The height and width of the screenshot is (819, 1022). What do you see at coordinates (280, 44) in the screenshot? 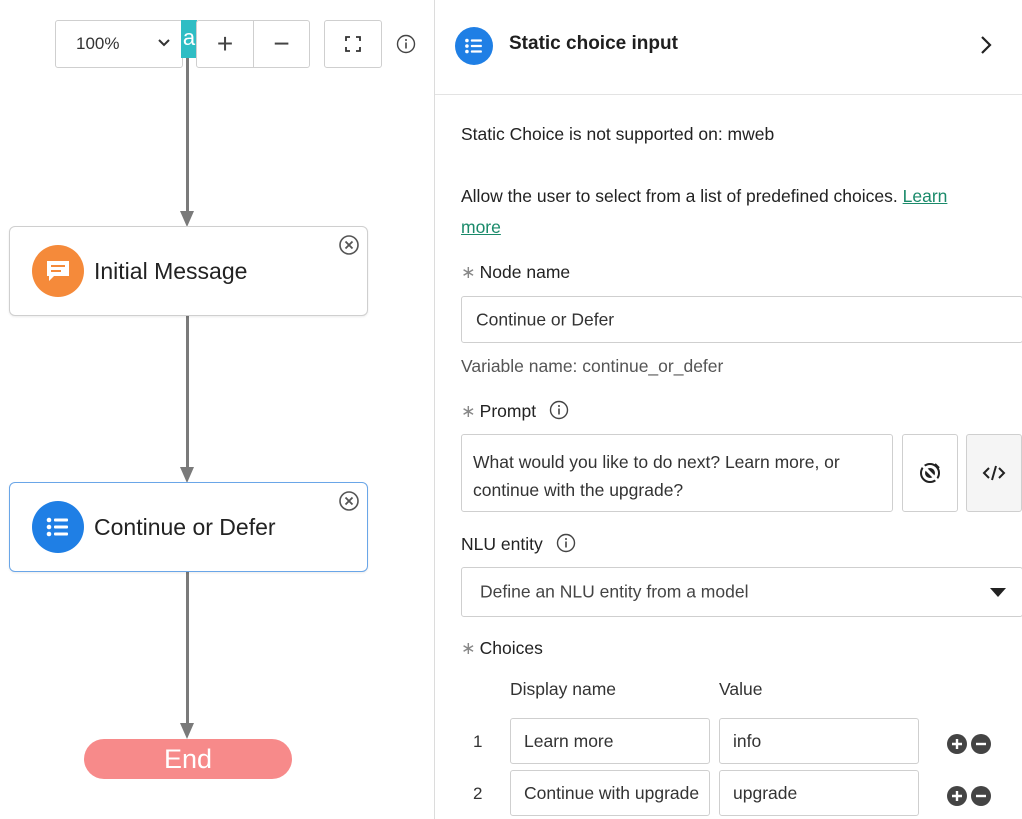
I see `zoom-out-button: −` at bounding box center [280, 44].